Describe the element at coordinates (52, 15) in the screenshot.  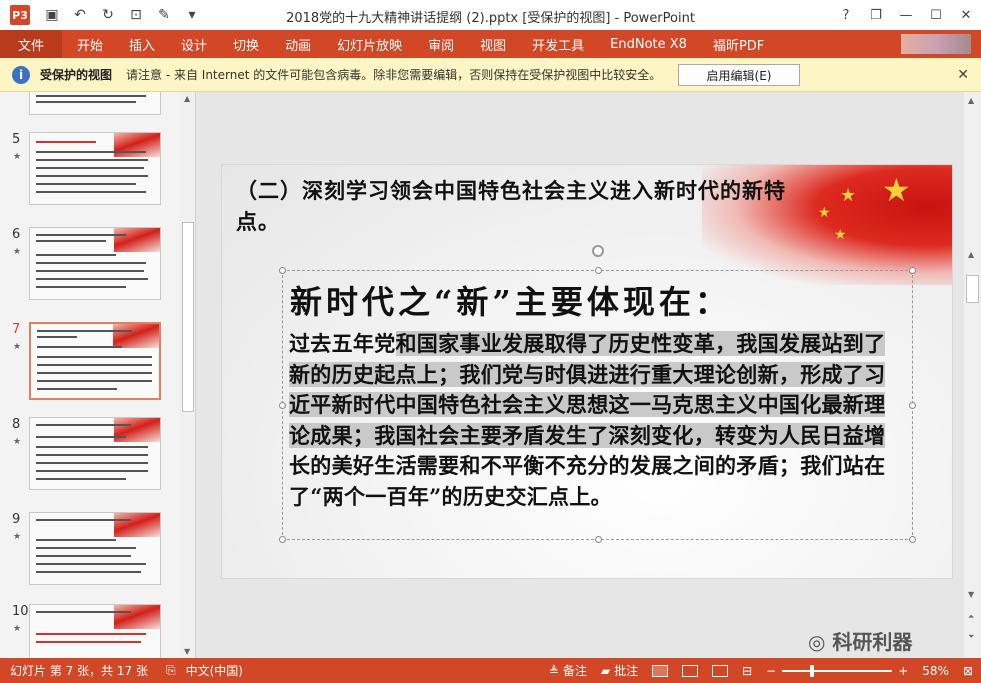
I see `save-icon: ▣` at that location.